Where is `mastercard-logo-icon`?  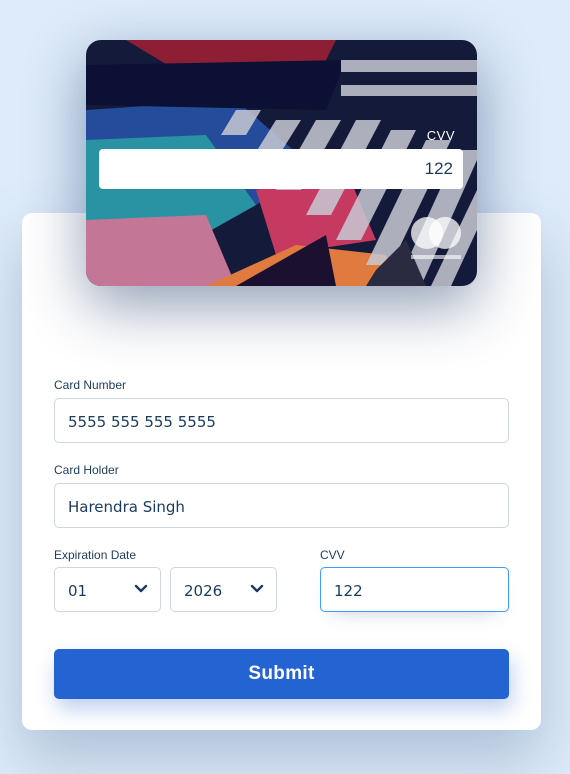
mastercard-logo-icon is located at coordinates (436, 238).